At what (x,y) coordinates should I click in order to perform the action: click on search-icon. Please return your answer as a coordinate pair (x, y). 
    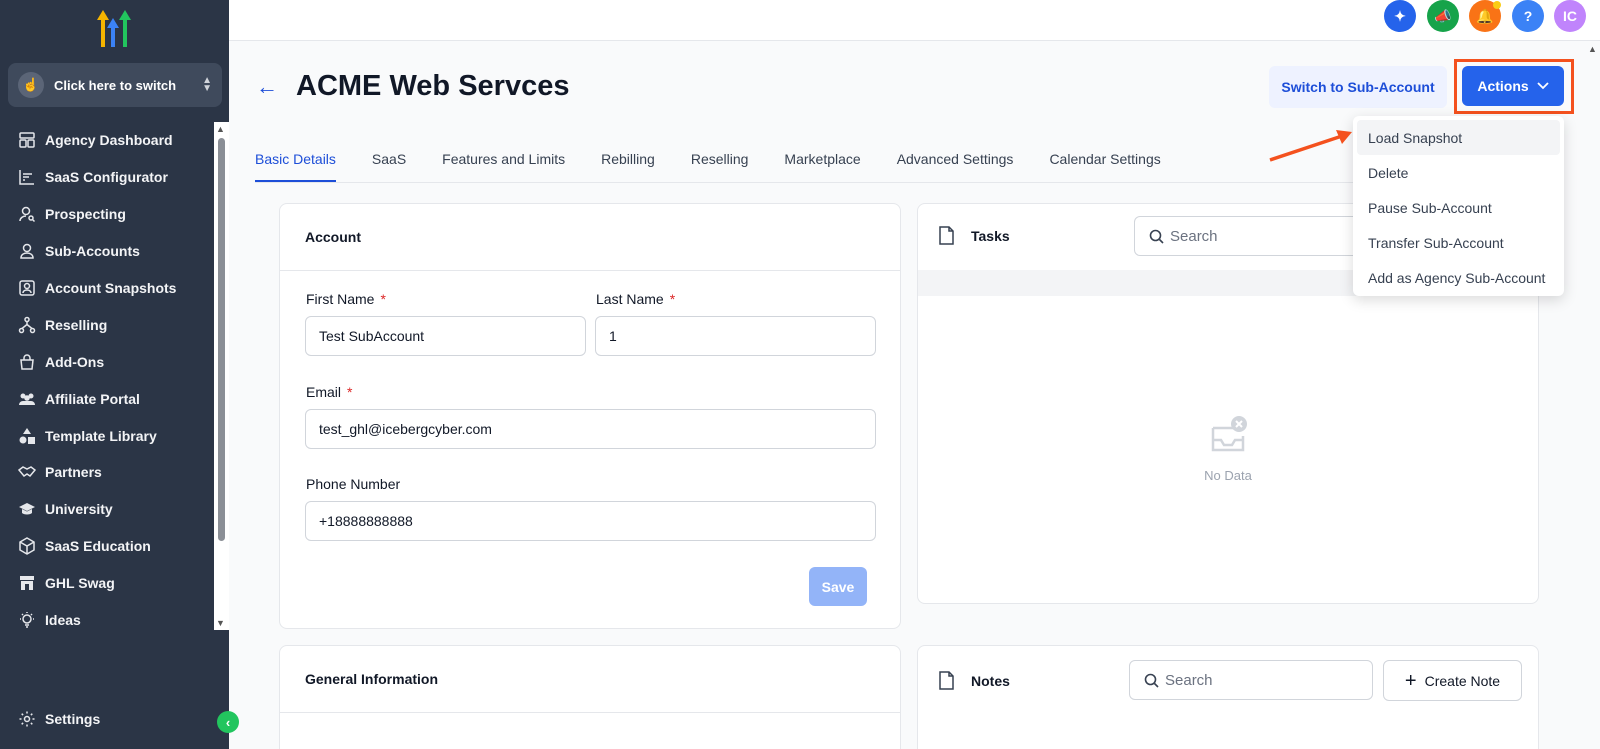
    Looking at the image, I should click on (1156, 236).